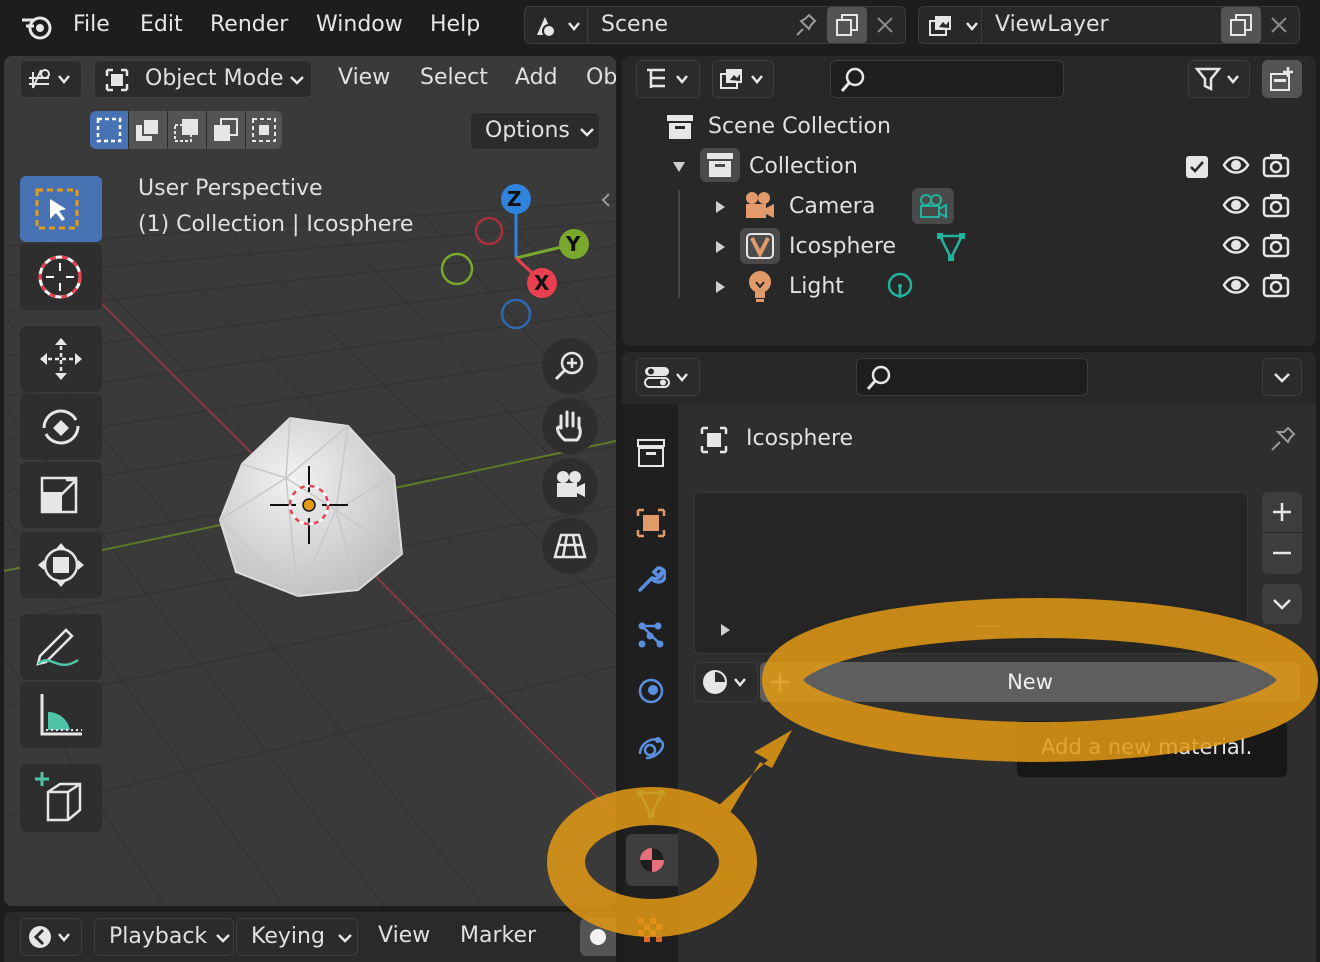 The width and height of the screenshot is (1320, 962). What do you see at coordinates (61, 277) in the screenshot?
I see `tool-cursor` at bounding box center [61, 277].